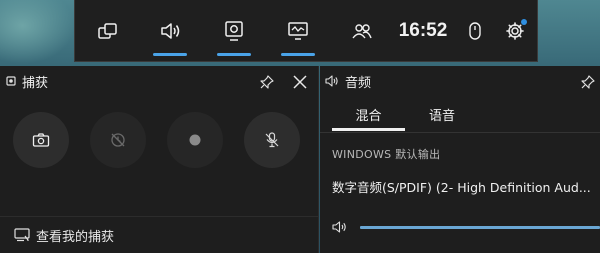 This screenshot has height=253, width=600. What do you see at coordinates (386, 154) in the screenshot?
I see `default-output-label: WINDOWS 默认输出` at bounding box center [386, 154].